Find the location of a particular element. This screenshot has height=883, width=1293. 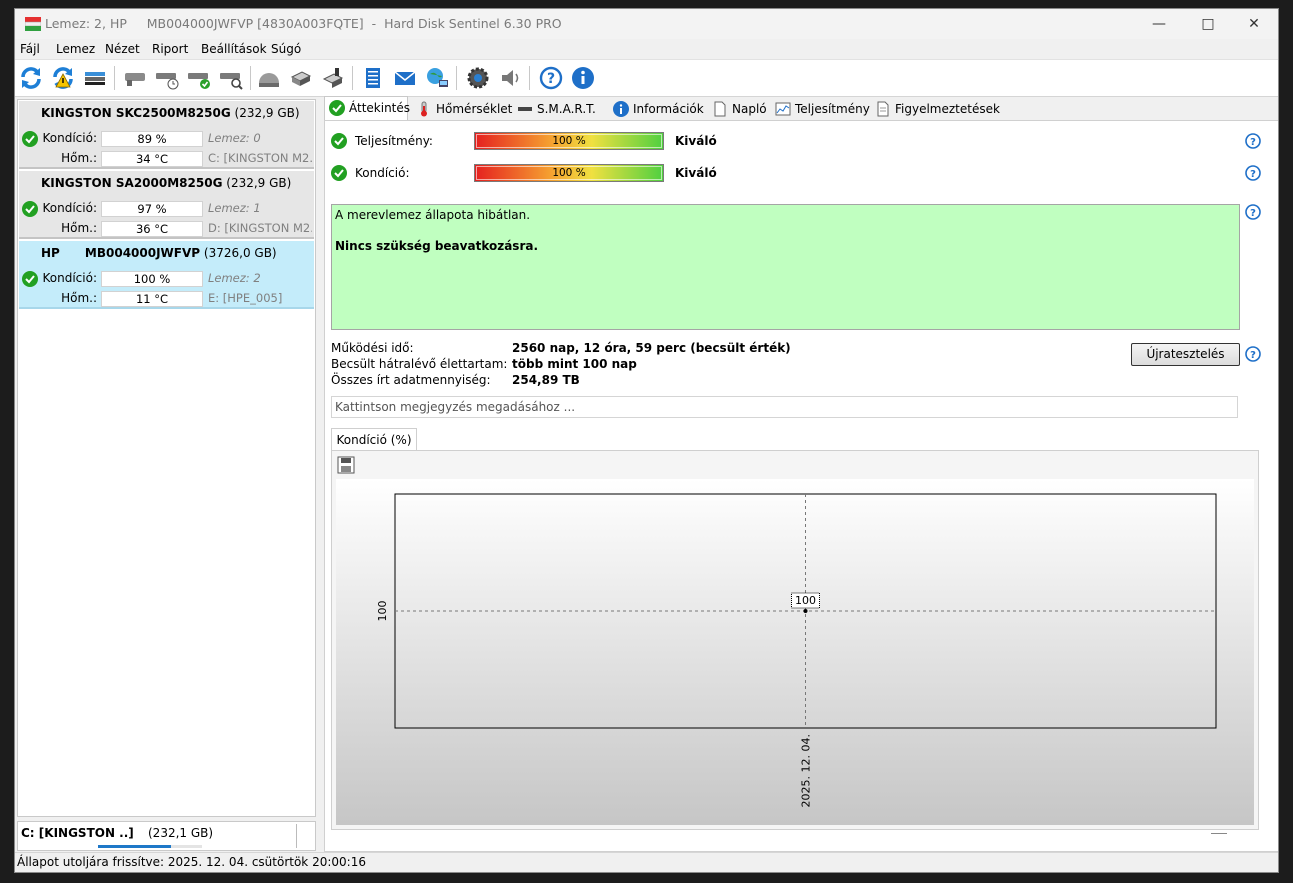

condition-bar: 100 % is located at coordinates (569, 173).